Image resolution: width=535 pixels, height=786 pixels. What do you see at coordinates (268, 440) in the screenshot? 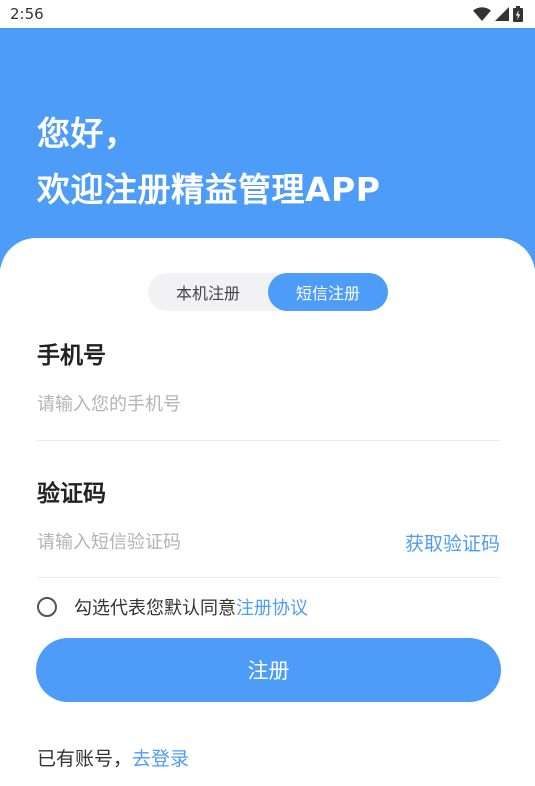
I see `phone-divider` at bounding box center [268, 440].